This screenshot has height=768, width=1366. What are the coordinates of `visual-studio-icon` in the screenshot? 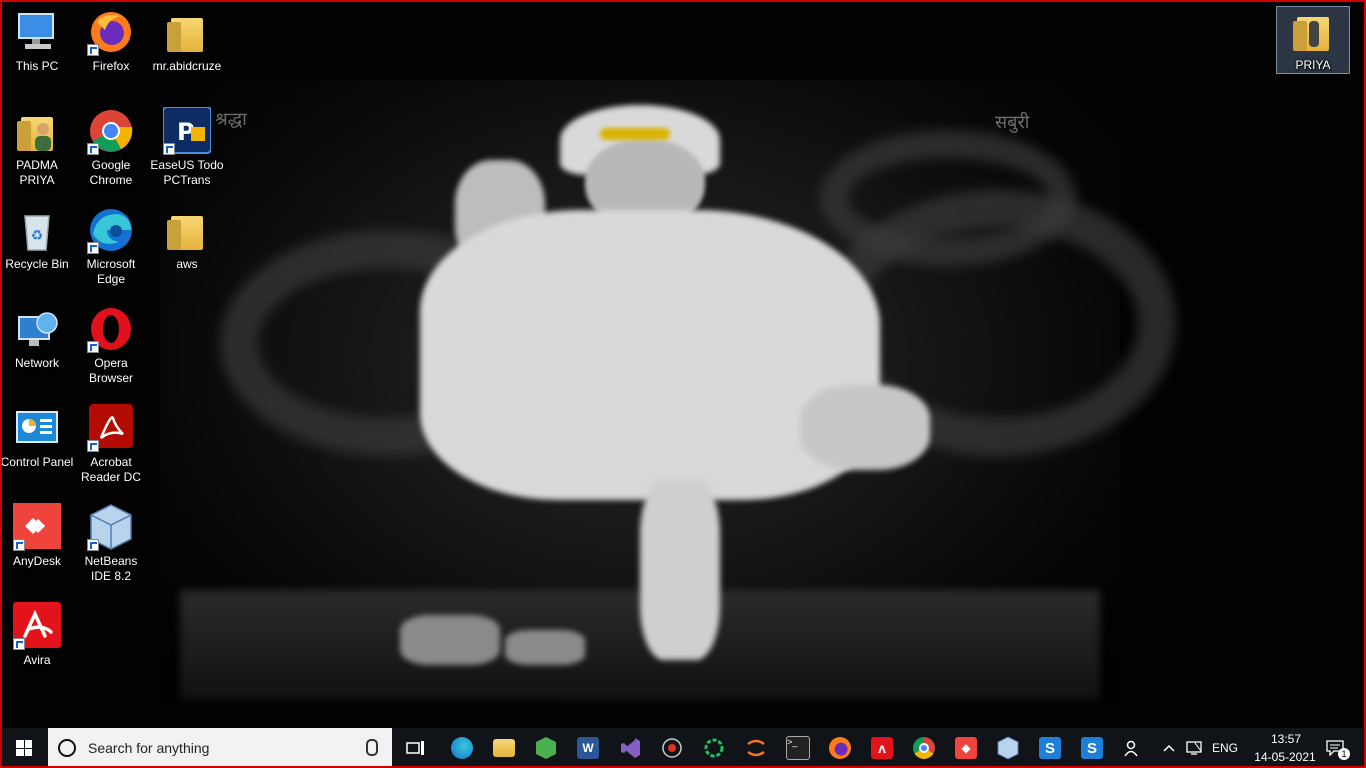 It's located at (630, 748).